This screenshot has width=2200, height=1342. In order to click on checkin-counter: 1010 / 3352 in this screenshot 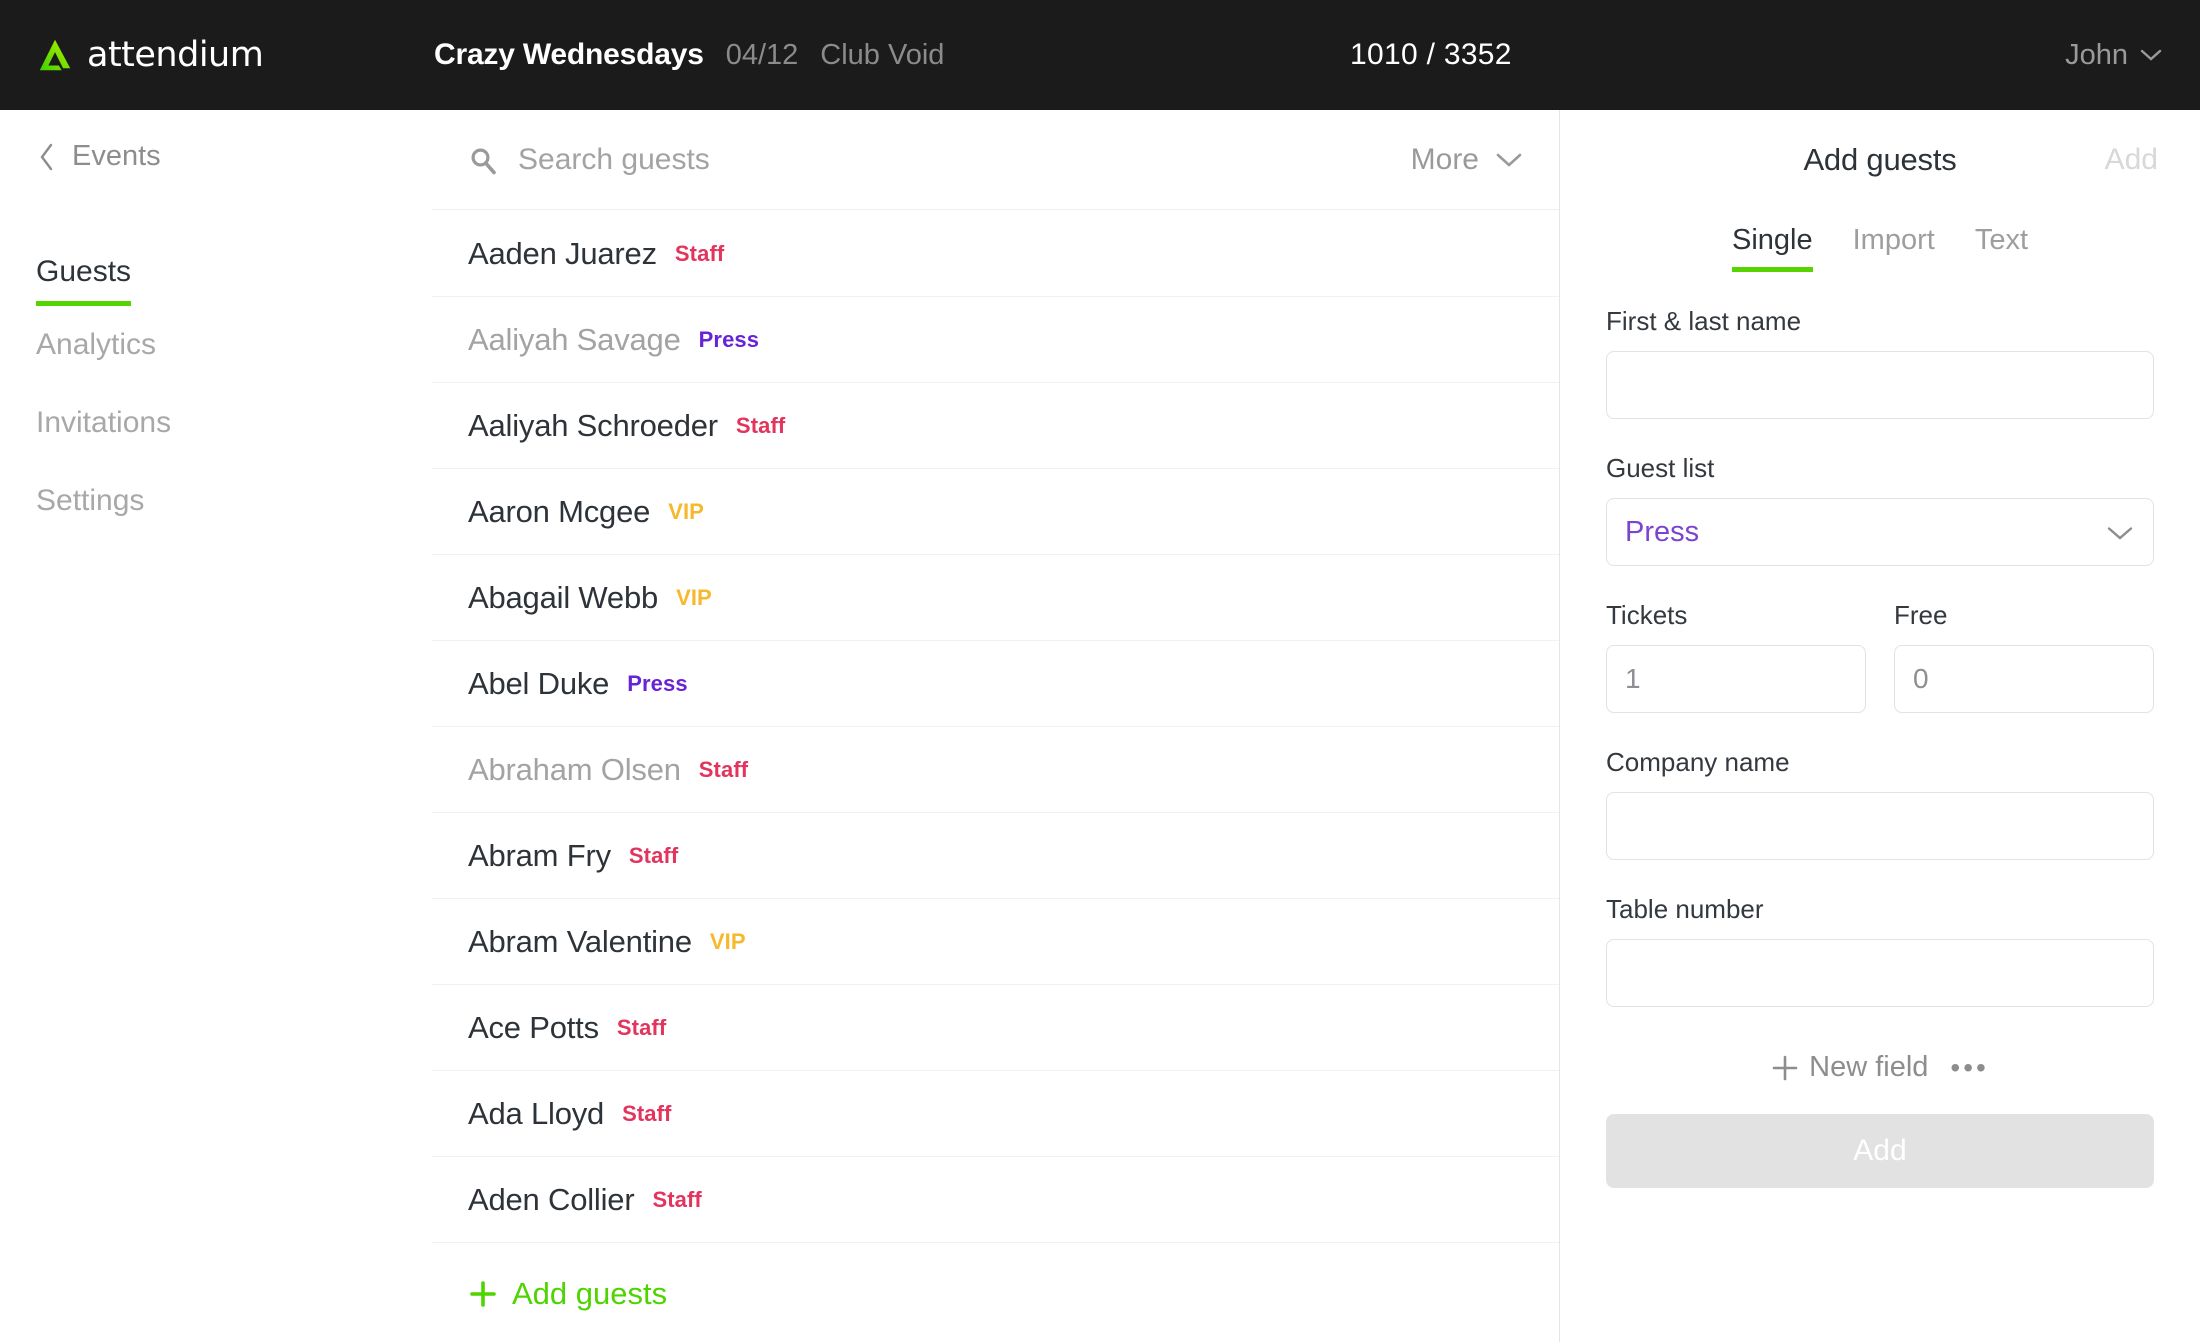, I will do `click(1431, 54)`.